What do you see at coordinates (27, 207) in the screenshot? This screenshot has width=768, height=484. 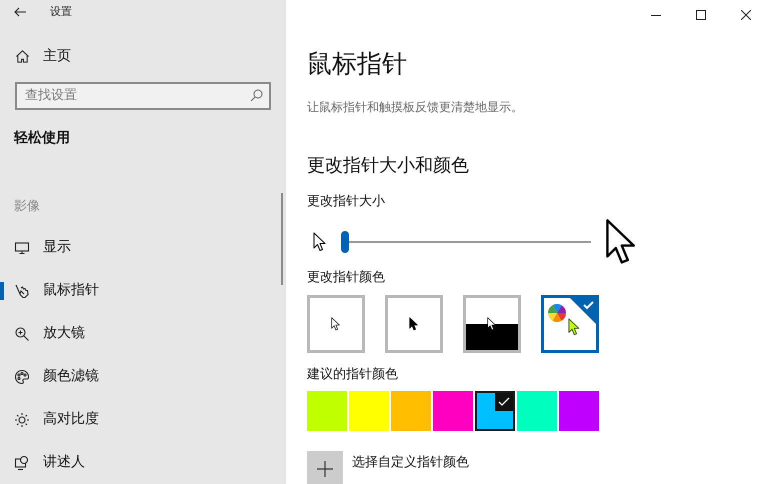 I see `section-label: 影像` at bounding box center [27, 207].